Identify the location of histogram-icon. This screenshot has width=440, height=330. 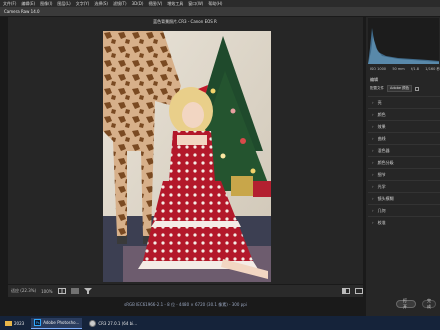
(403, 46).